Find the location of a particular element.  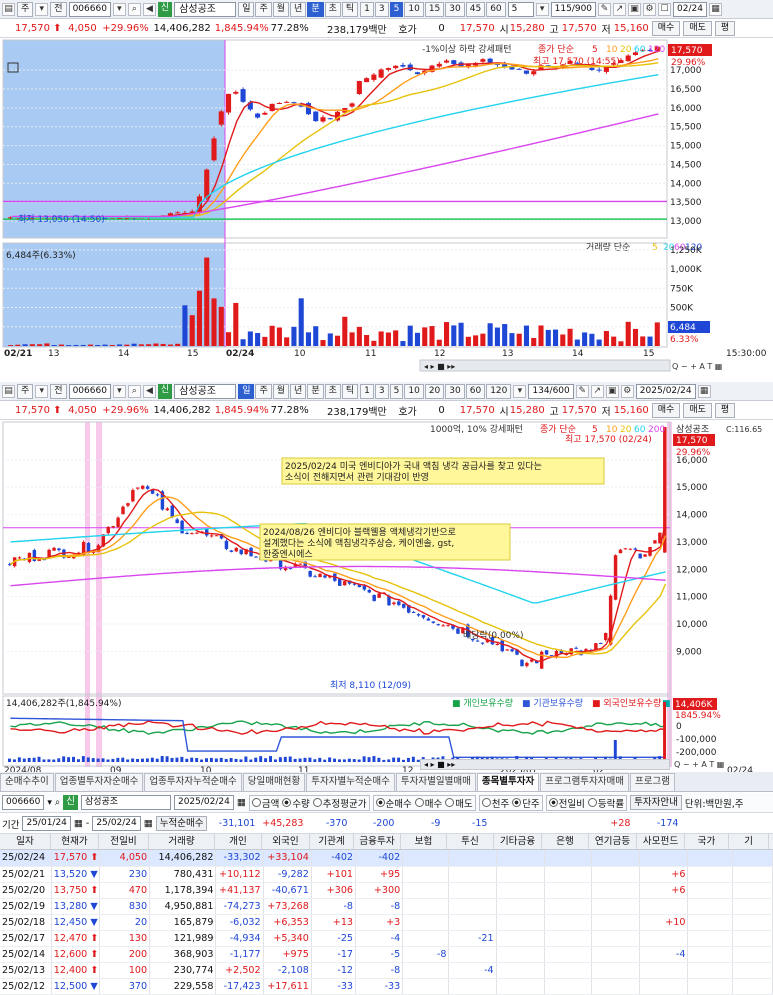

column-header: 투신 is located at coordinates (470, 841).